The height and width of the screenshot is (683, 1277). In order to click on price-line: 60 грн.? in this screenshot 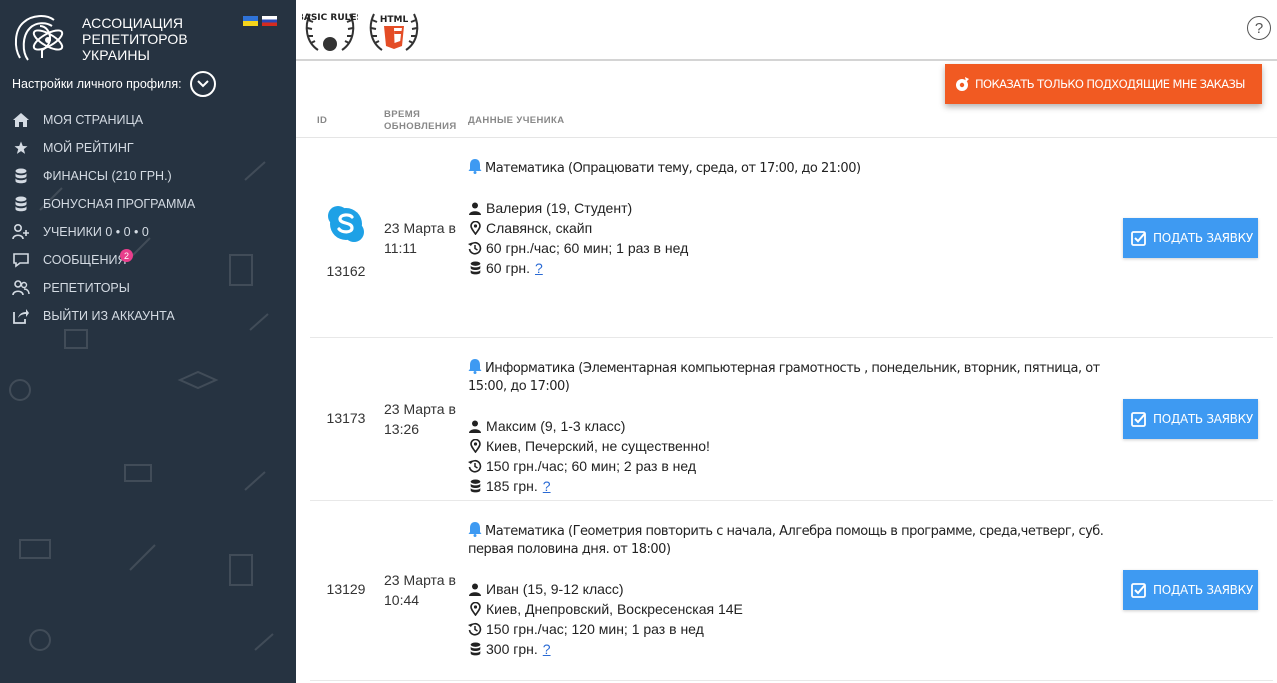, I will do `click(790, 268)`.